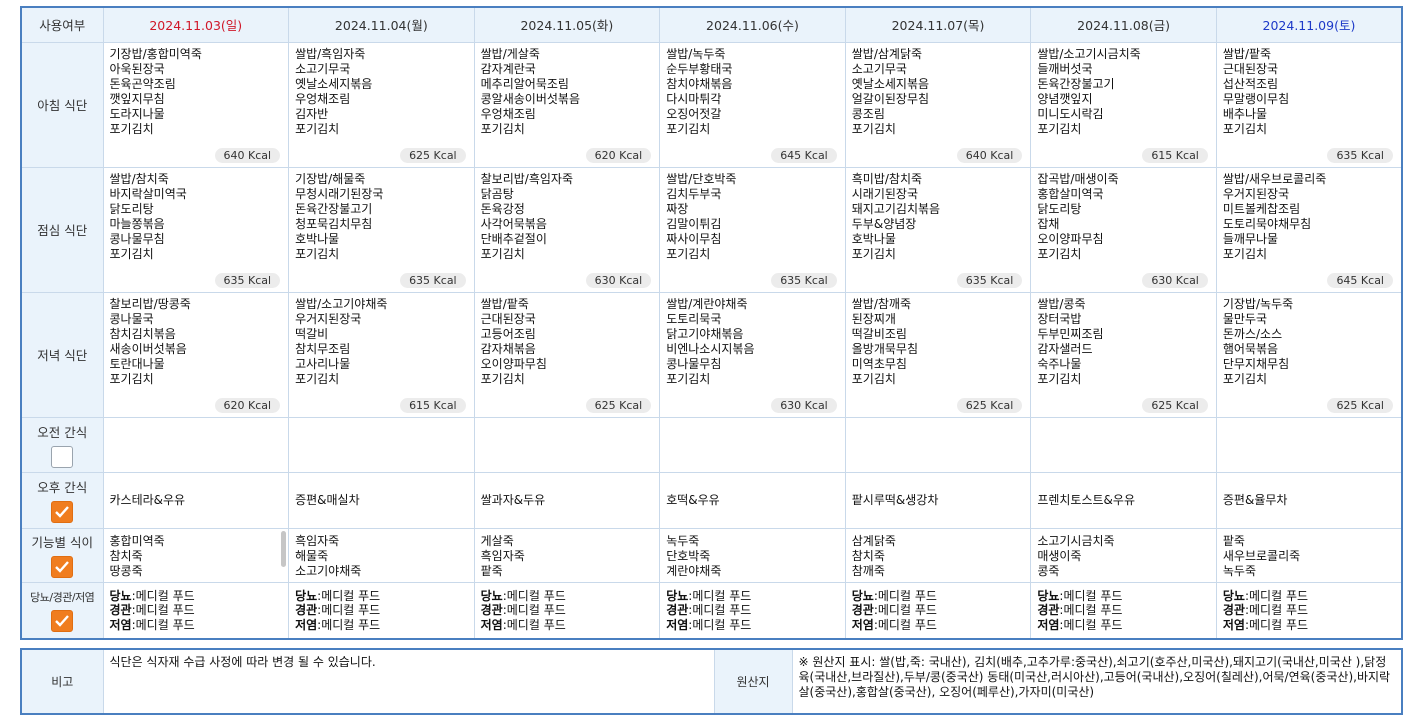 This screenshot has width=1414, height=723. Describe the element at coordinates (62, 512) in the screenshot. I see `pm-snack-checkbox` at that location.